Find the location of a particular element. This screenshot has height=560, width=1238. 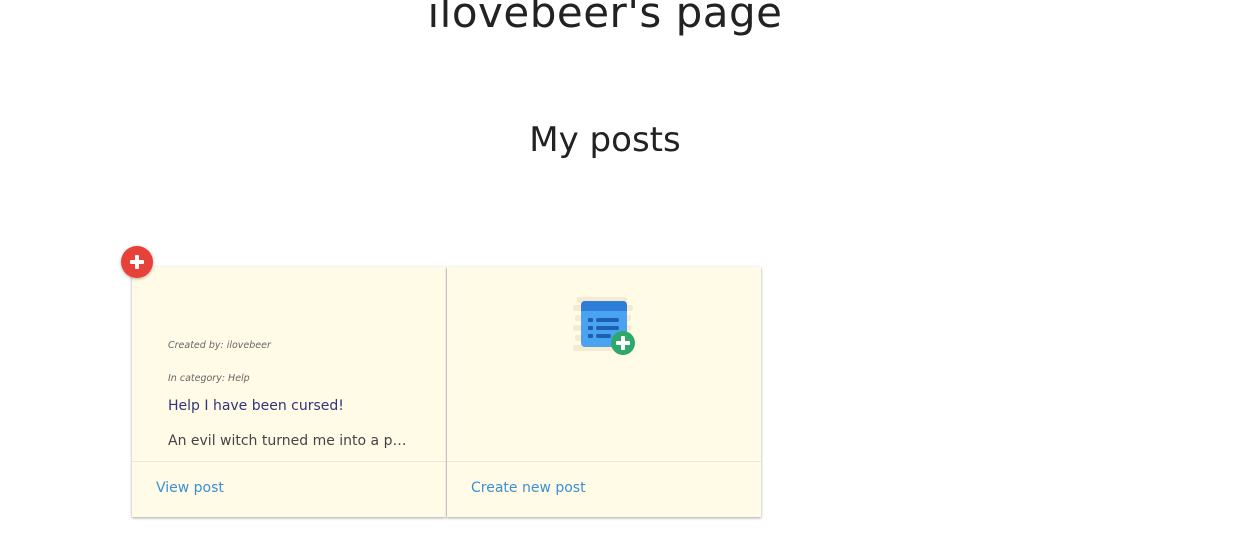

add-post-plus-icon is located at coordinates (137, 262).